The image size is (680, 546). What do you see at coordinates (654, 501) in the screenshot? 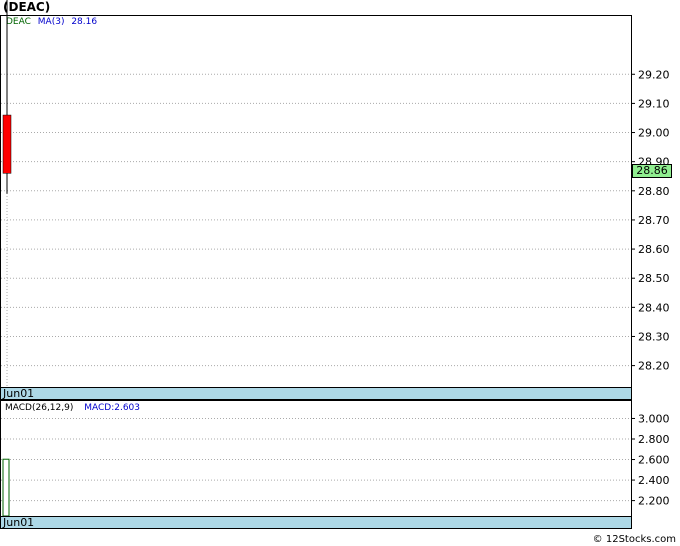
I see `macd-tick-label: 2.200` at bounding box center [654, 501].